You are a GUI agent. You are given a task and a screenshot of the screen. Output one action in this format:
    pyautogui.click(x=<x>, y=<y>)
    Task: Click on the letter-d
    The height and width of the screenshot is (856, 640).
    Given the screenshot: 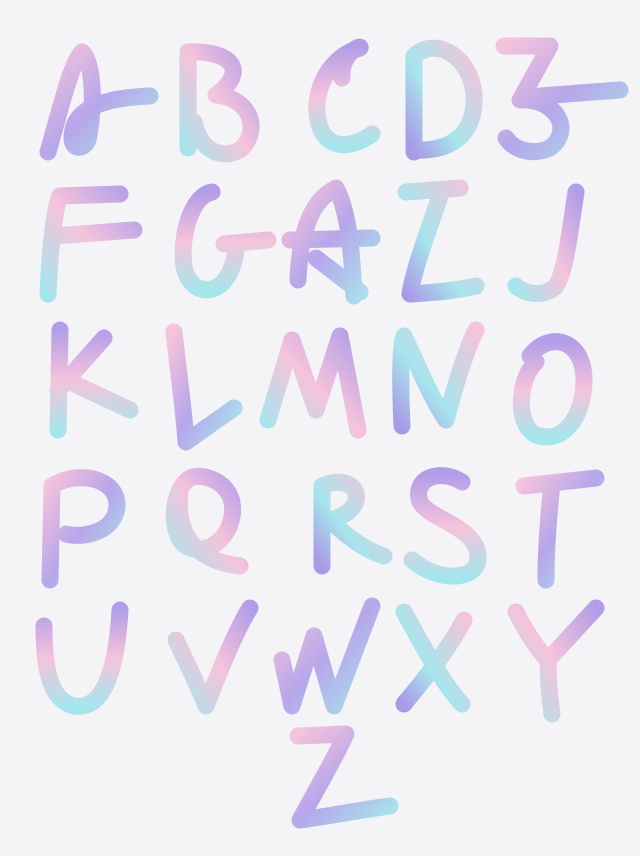 What is the action you would take?
    pyautogui.click(x=444, y=100)
    